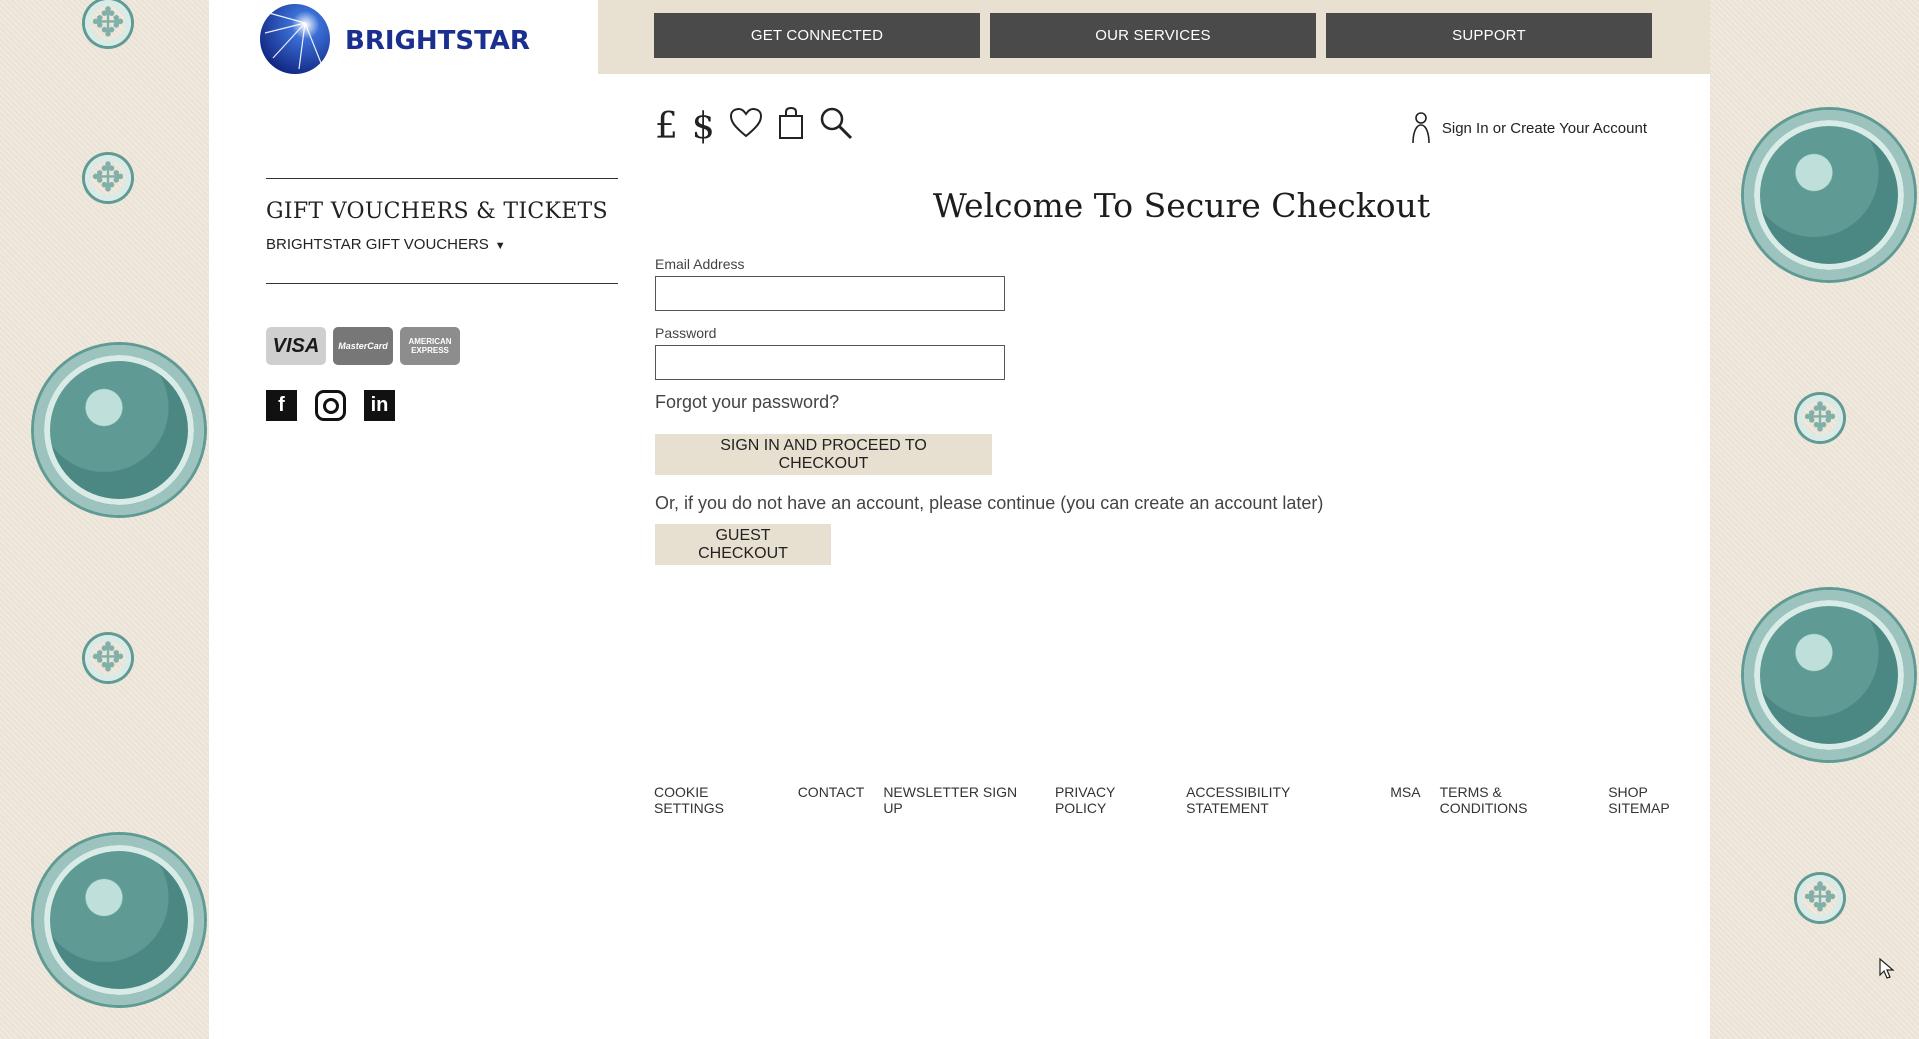  What do you see at coordinates (686, 333) in the screenshot?
I see `password-label: Password` at bounding box center [686, 333].